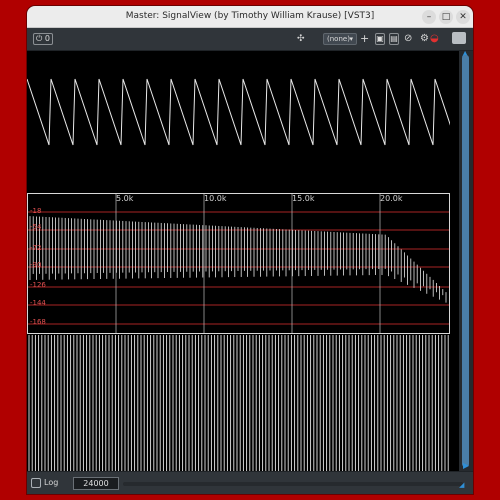 This screenshot has height=500, width=500. I want to click on preset-value: (none), so click(338, 39).